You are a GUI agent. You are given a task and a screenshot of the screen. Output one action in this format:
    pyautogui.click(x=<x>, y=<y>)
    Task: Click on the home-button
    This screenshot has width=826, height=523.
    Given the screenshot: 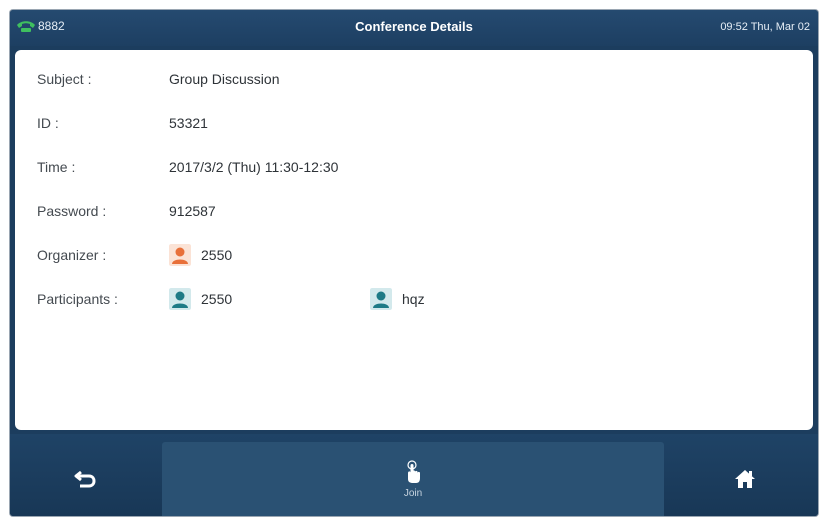 What is the action you would take?
    pyautogui.click(x=745, y=479)
    